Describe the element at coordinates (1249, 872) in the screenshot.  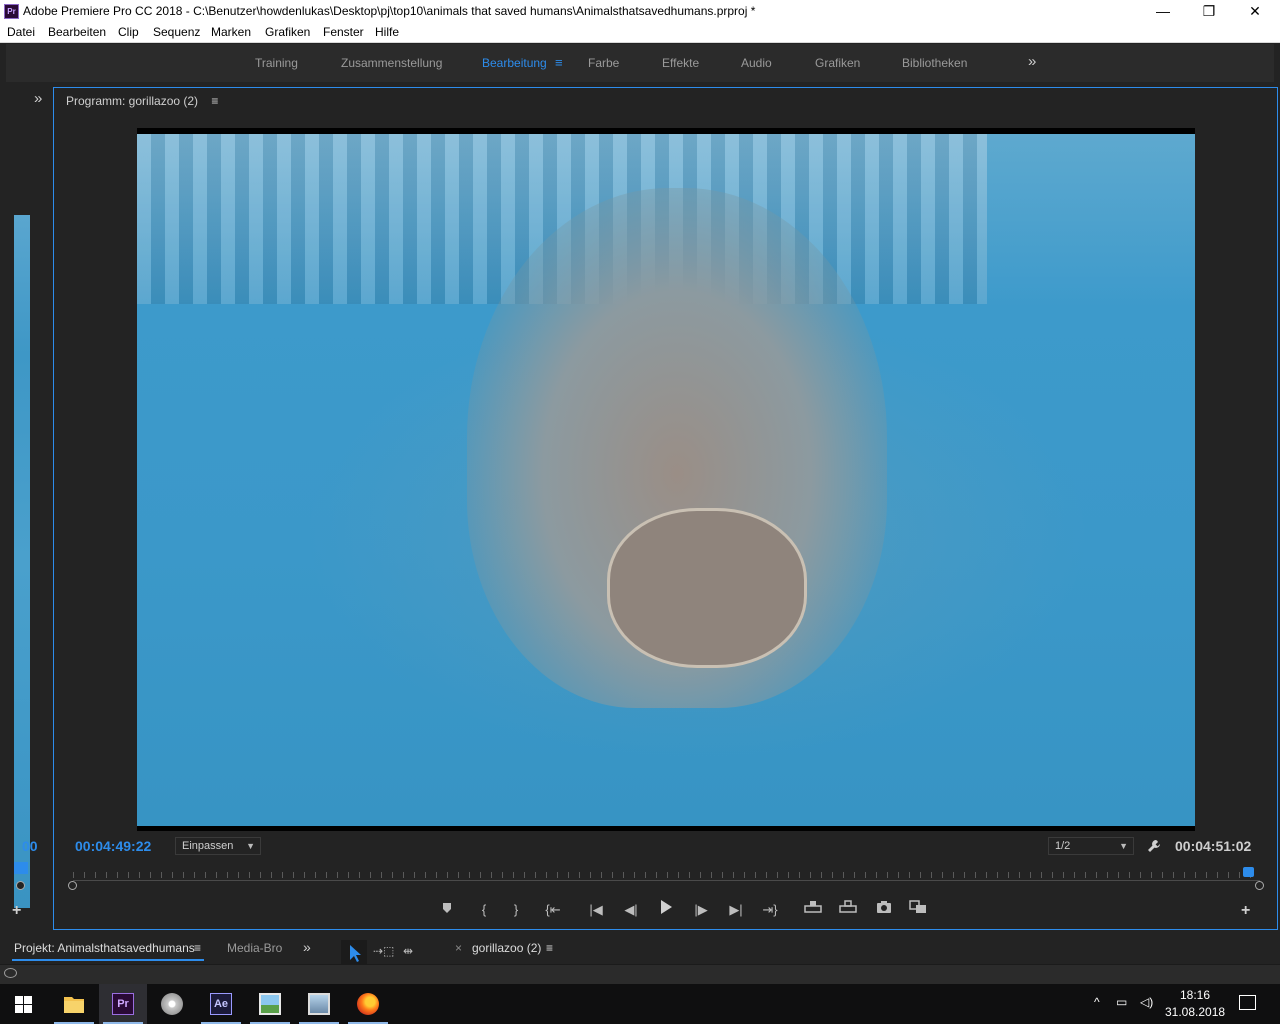
I see `playhead` at that location.